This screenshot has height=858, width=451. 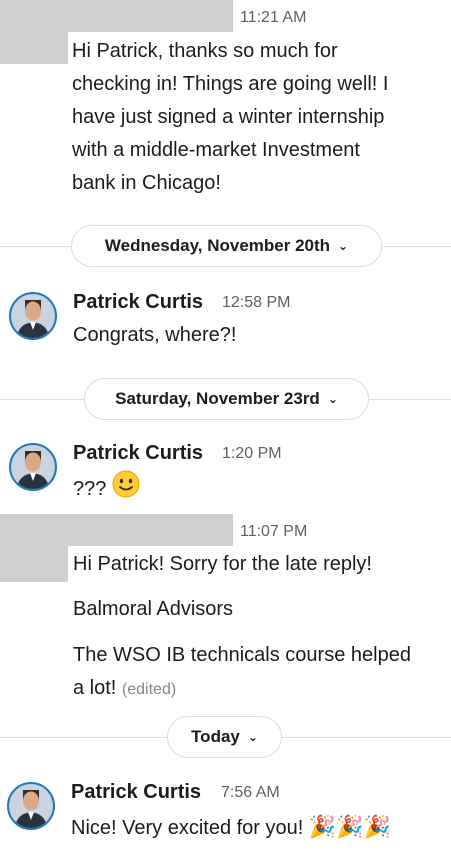 I want to click on message-text: Nice! Very excited for you!, so click(x=187, y=828).